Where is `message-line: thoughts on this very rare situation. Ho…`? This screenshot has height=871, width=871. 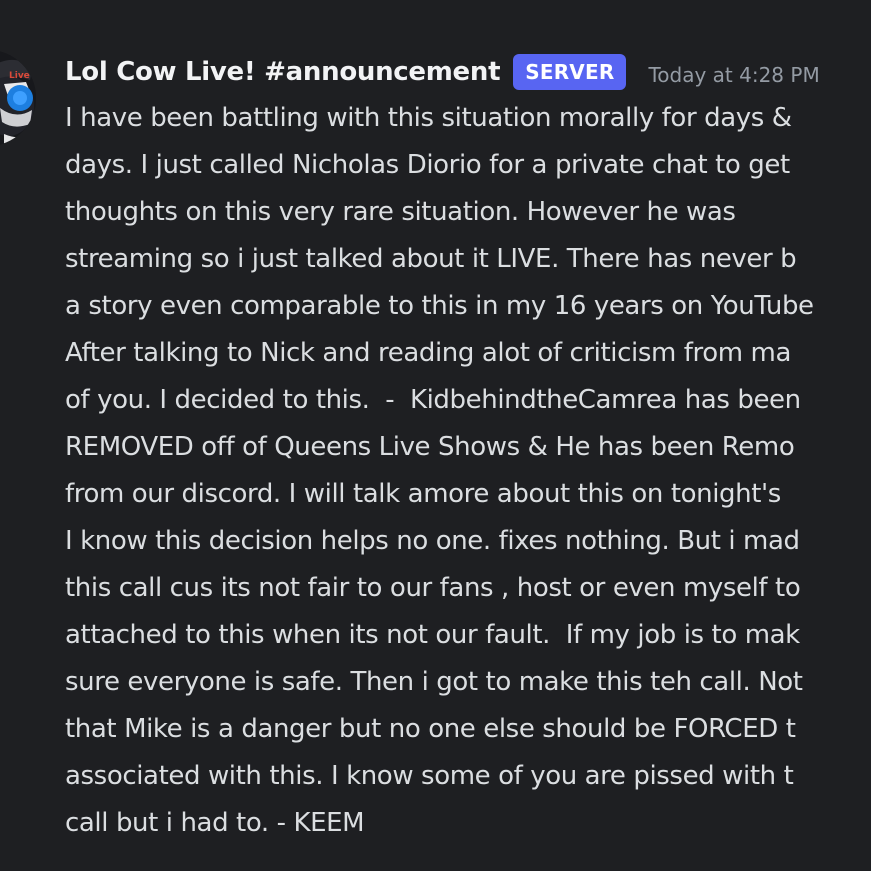 message-line: thoughts on this very rare situation. Ho… is located at coordinates (400, 212).